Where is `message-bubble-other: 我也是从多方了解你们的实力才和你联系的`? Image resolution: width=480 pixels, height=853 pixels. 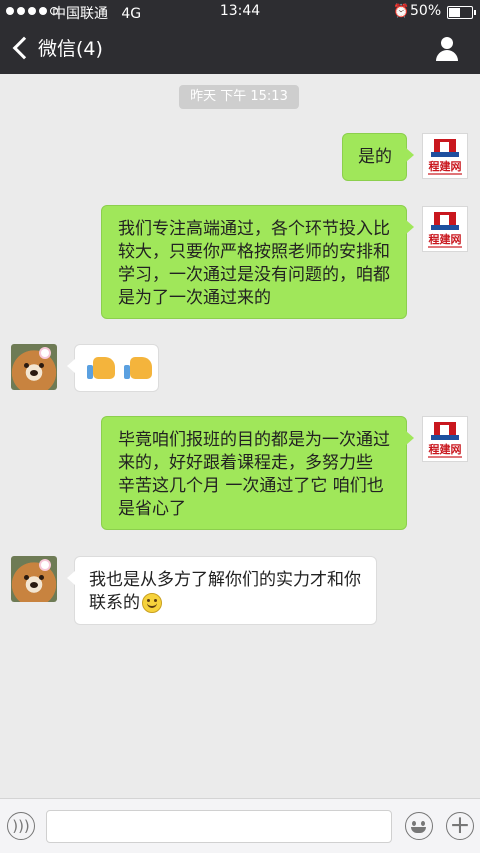 message-bubble-other: 我也是从多方了解你们的实力才和你联系的 is located at coordinates (222, 590).